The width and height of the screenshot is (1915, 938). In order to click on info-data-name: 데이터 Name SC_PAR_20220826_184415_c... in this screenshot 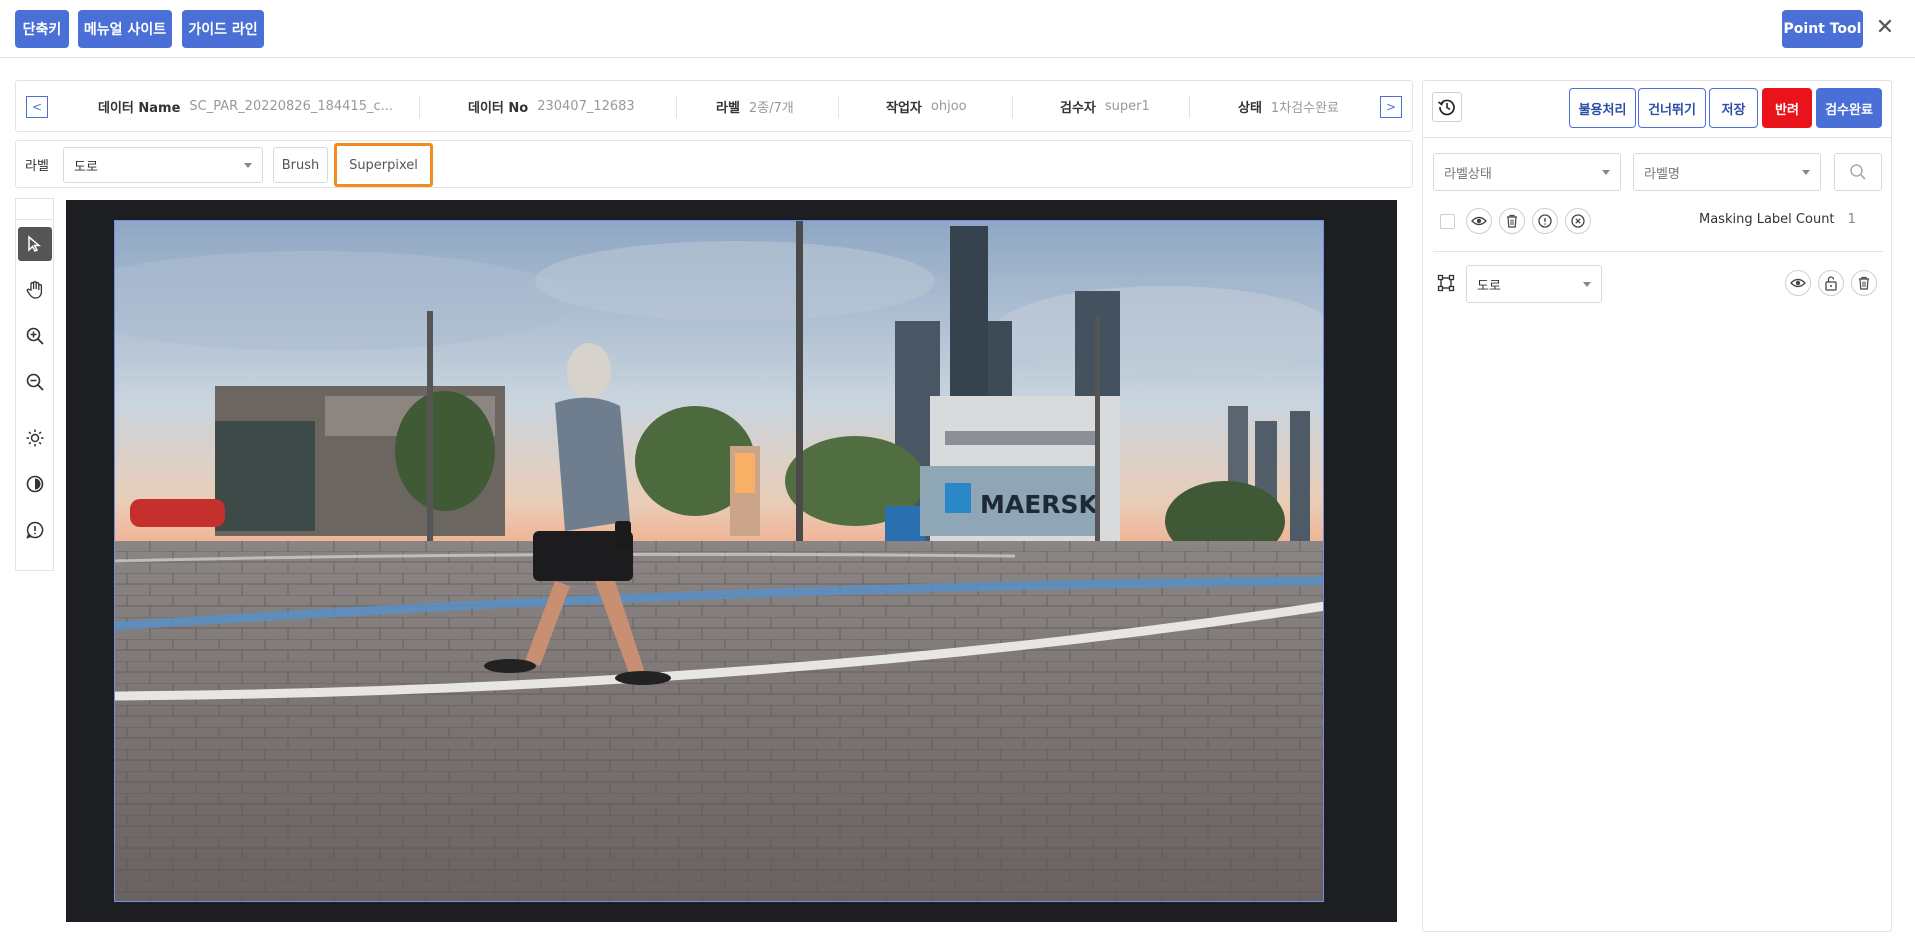, I will do `click(245, 106)`.